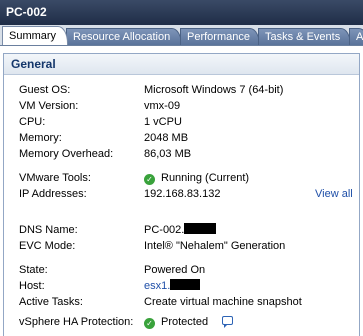 The width and height of the screenshot is (363, 336). I want to click on tab-performance: Performance, so click(220, 36).